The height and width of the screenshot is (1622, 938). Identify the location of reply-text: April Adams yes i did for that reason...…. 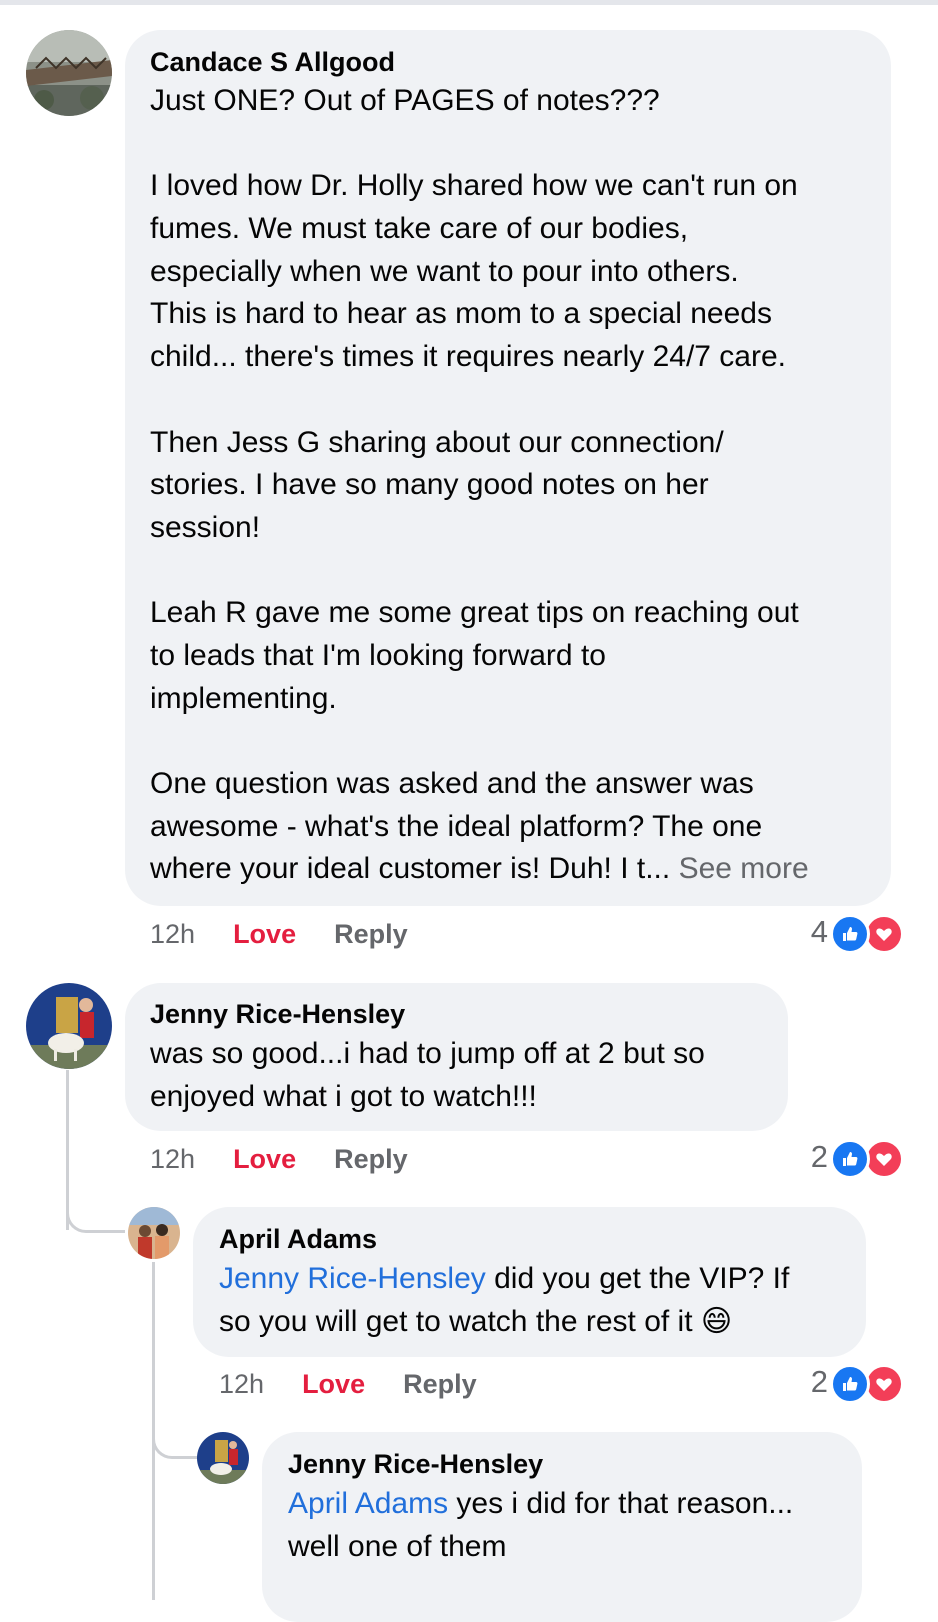
(540, 1525).